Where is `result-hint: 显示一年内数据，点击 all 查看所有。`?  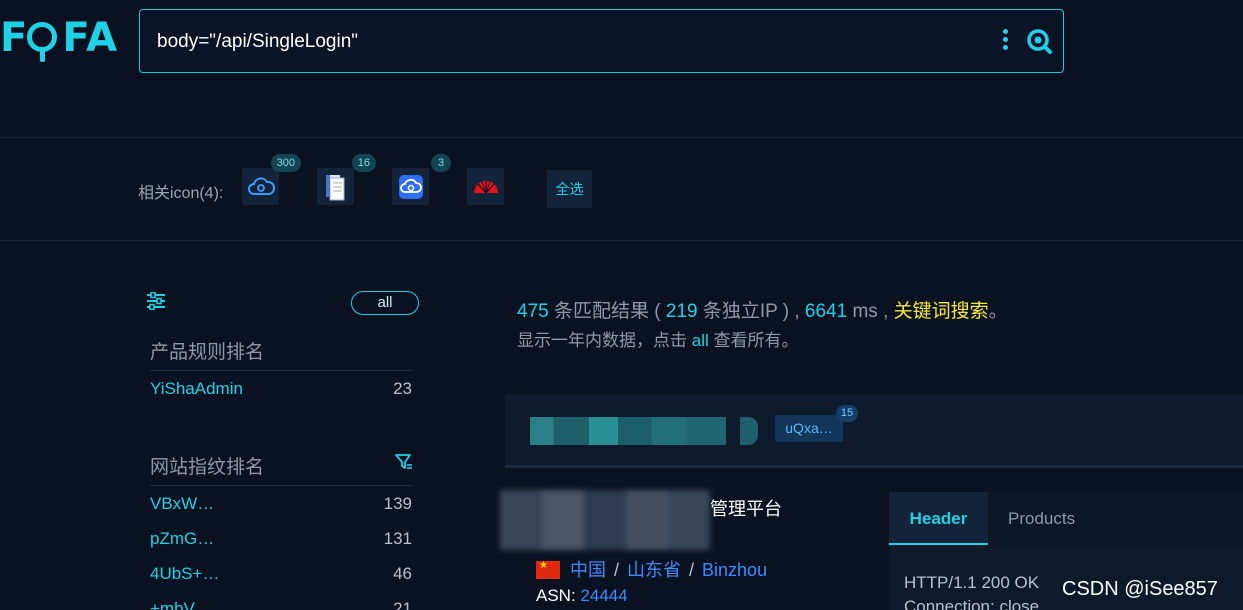 result-hint: 显示一年内数据，点击 all 查看所有。 is located at coordinates (658, 340).